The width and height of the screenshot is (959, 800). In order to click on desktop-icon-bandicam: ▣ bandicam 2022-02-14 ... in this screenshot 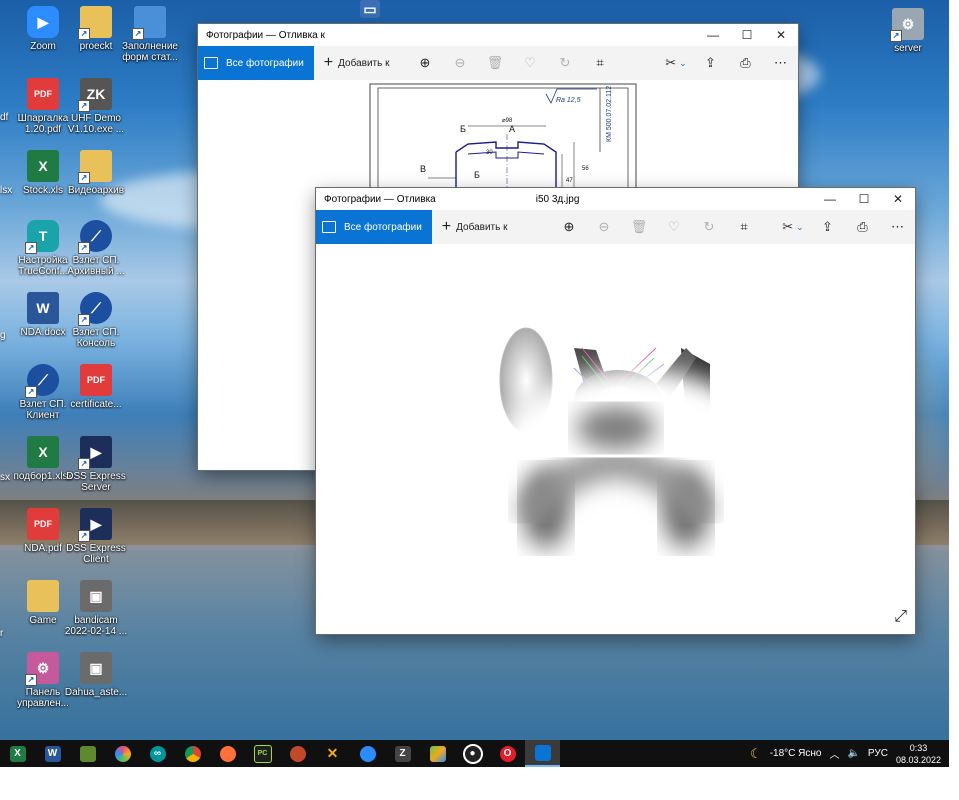, I will do `click(96, 608)`.